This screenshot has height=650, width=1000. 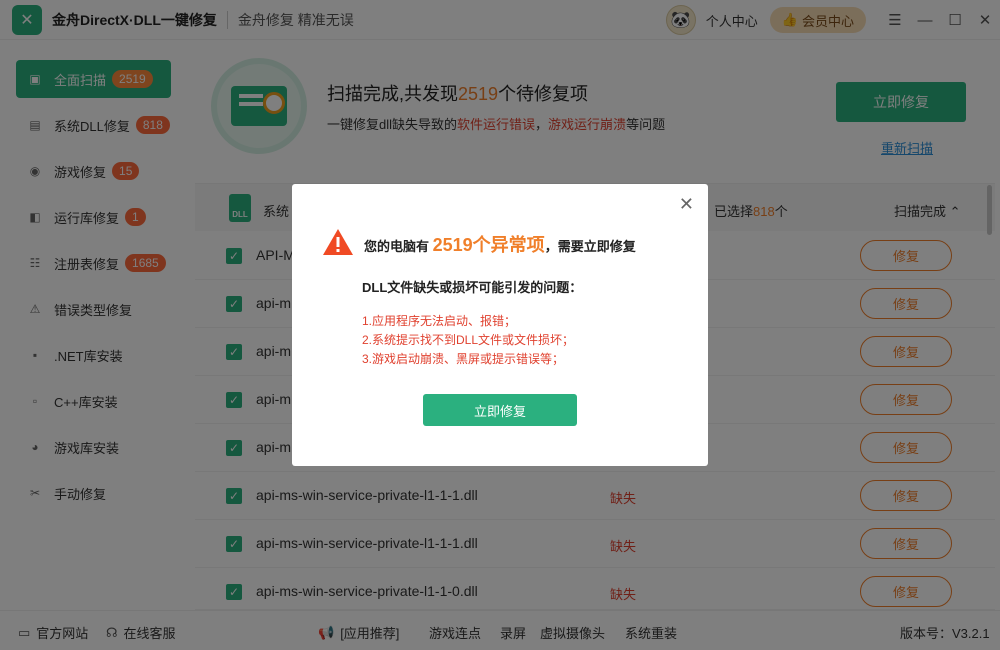 What do you see at coordinates (590, 246) in the screenshot?
I see `dialog-title-suffix: ，需要立即修复` at bounding box center [590, 246].